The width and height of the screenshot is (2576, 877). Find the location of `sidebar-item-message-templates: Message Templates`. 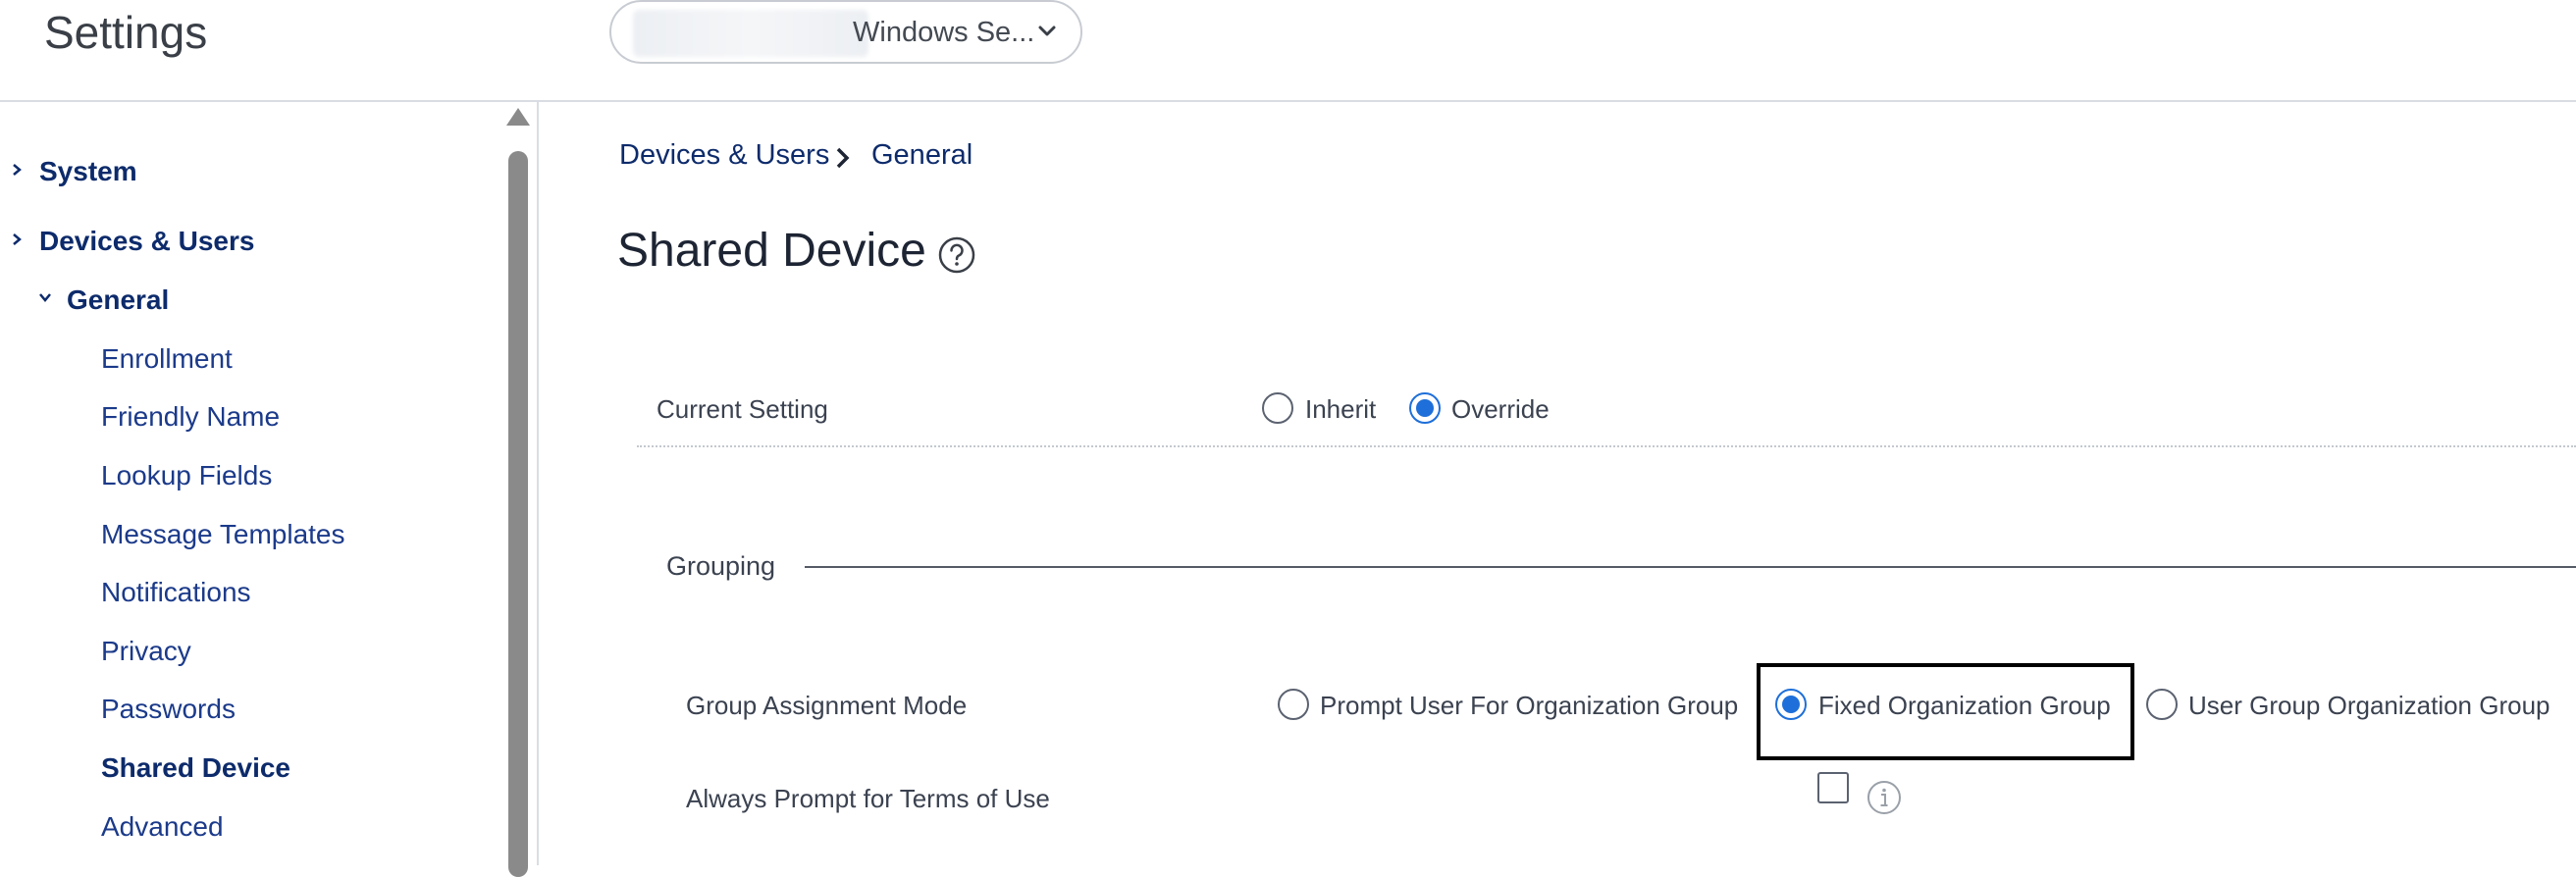

sidebar-item-message-templates: Message Templates is located at coordinates (223, 534).